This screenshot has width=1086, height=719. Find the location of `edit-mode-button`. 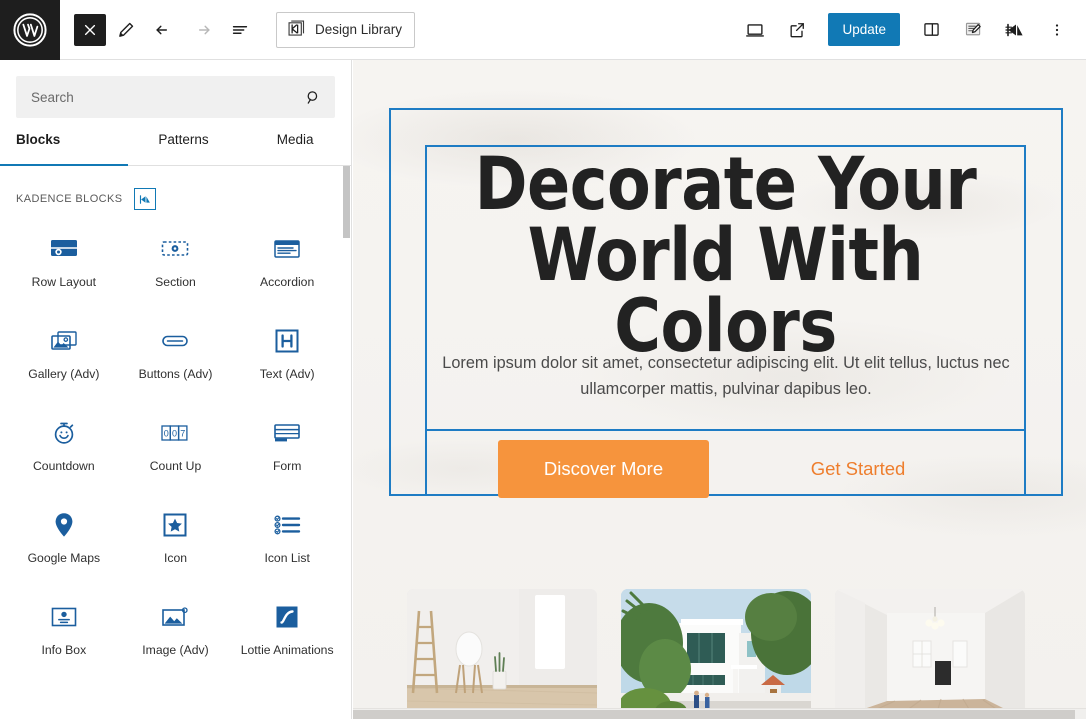

edit-mode-button is located at coordinates (126, 30).